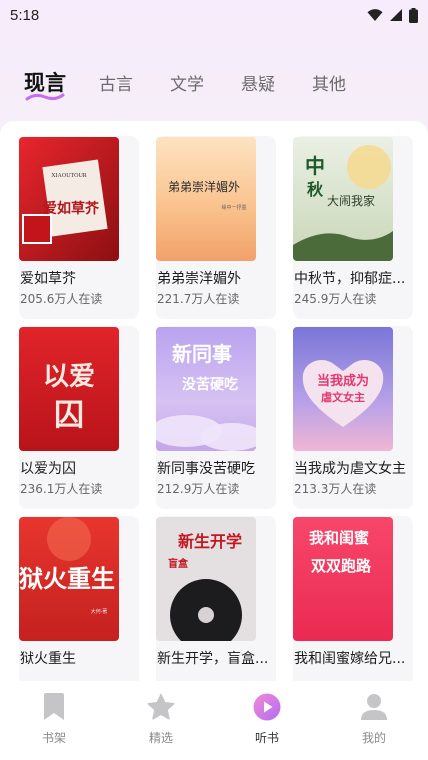  What do you see at coordinates (53, 738) in the screenshot?
I see `nav-label: 书架` at bounding box center [53, 738].